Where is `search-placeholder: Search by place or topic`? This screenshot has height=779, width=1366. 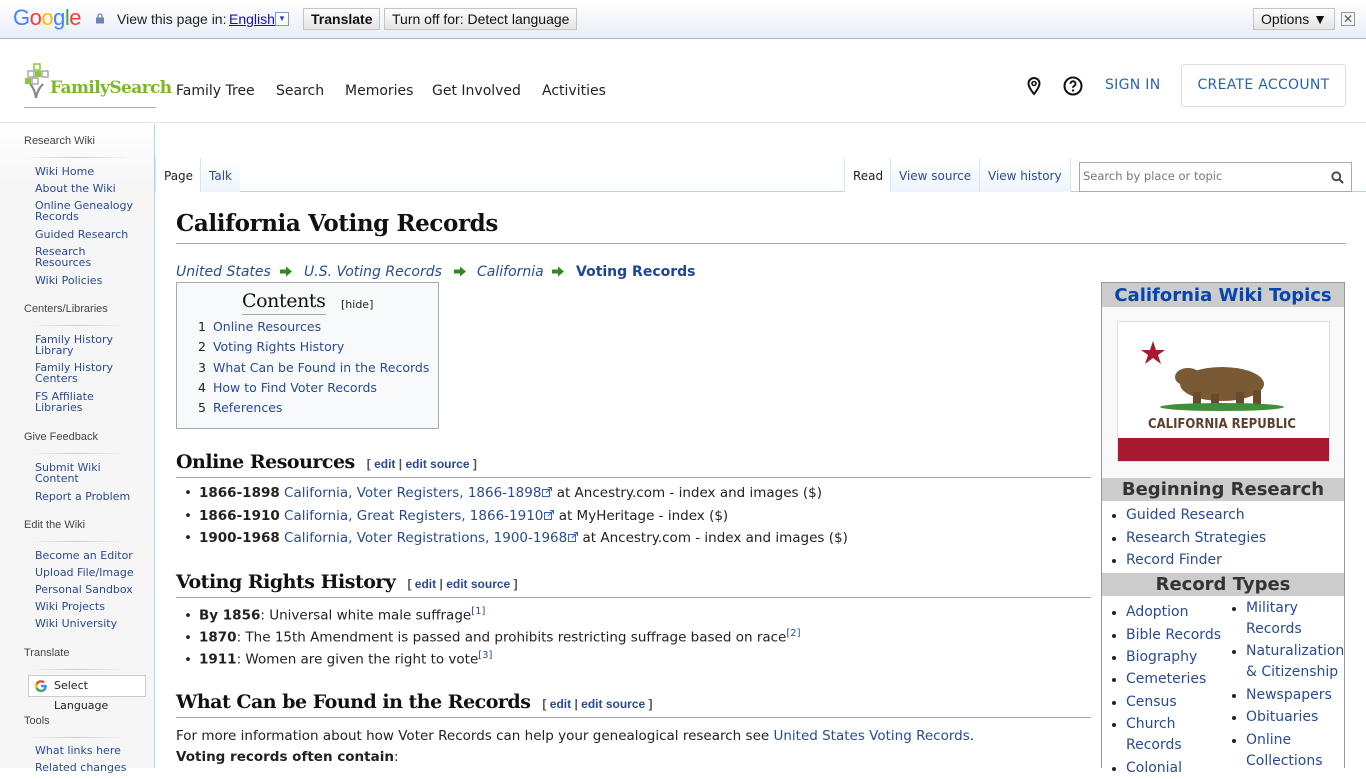
search-placeholder: Search by place or topic is located at coordinates (1153, 176).